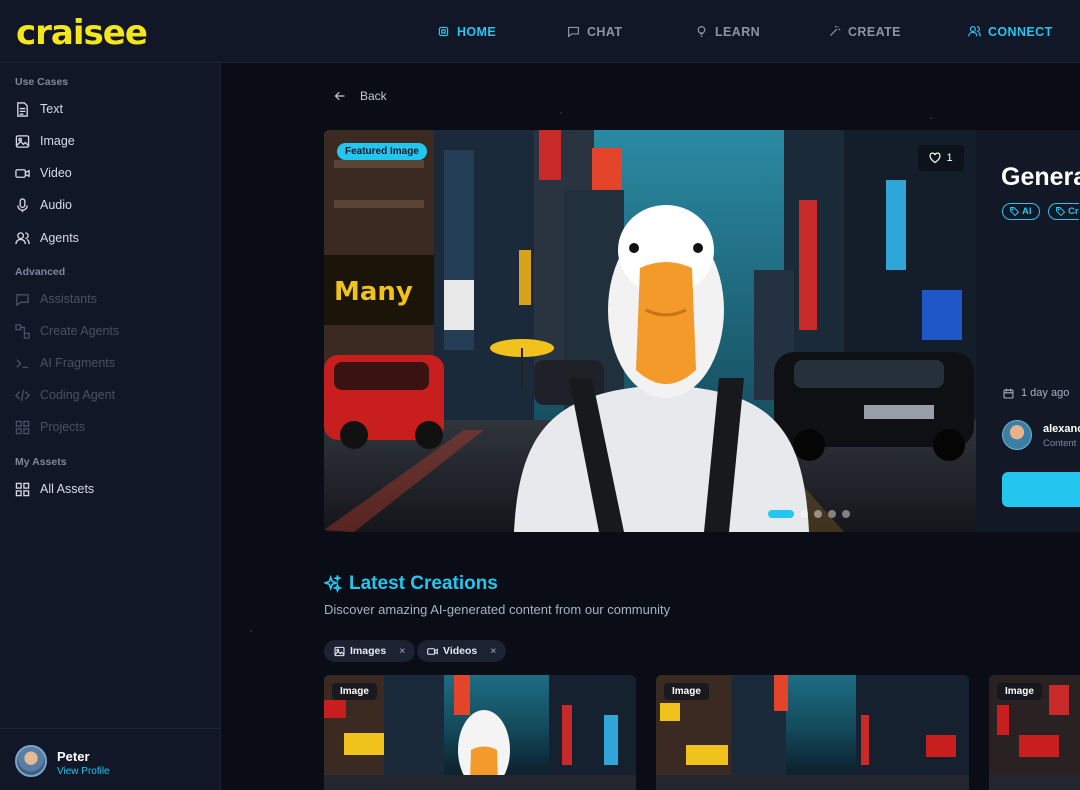  I want to click on nav-learn: LEARN, so click(727, 31).